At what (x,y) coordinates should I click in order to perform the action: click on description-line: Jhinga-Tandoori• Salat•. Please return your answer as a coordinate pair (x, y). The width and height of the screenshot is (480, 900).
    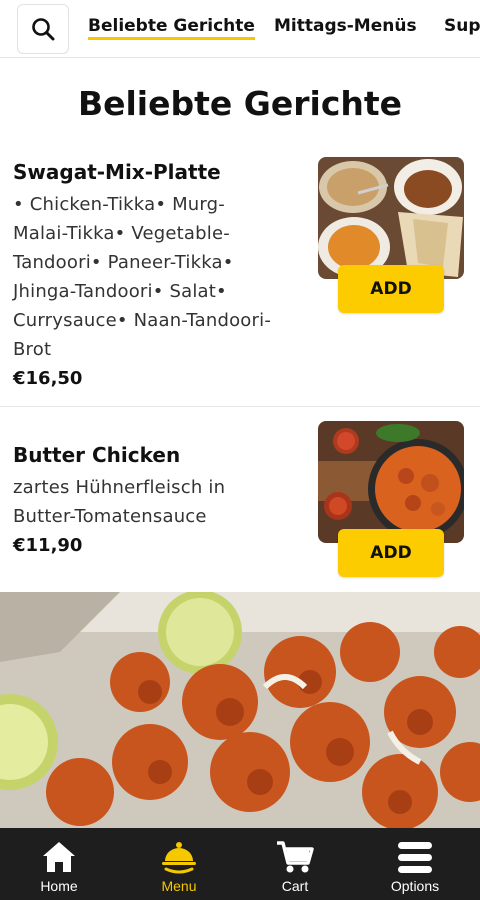
    Looking at the image, I should click on (120, 291).